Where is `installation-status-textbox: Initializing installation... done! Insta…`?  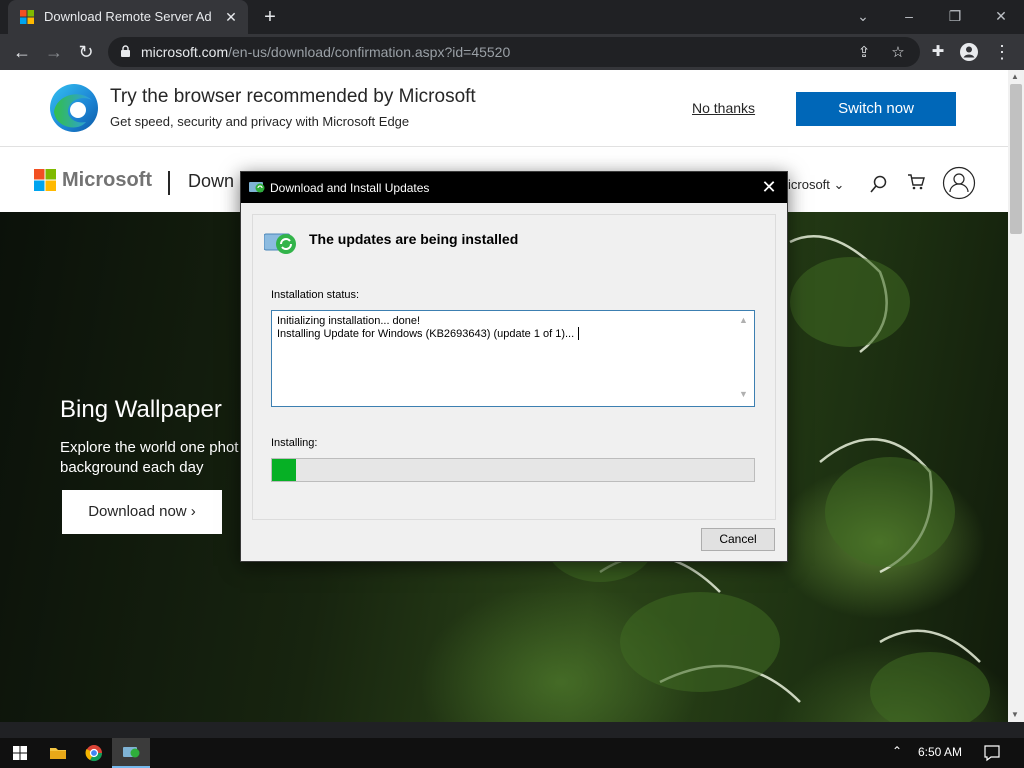
installation-status-textbox: Initializing installation... done! Insta… is located at coordinates (513, 358).